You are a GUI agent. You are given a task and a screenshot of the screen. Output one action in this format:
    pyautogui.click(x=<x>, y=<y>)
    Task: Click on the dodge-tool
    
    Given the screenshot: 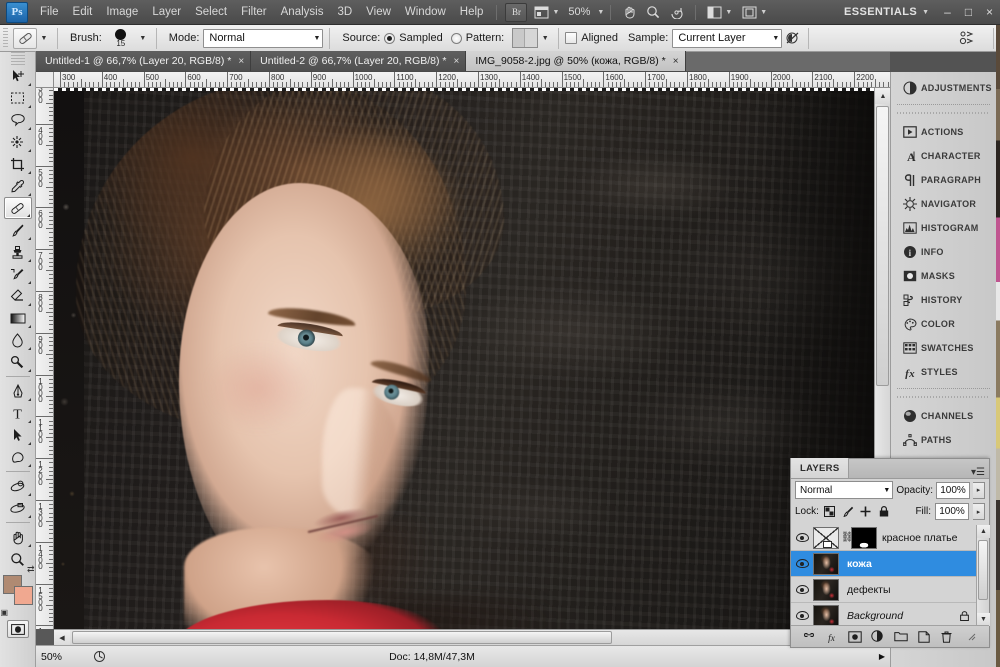 What is the action you would take?
    pyautogui.click(x=18, y=362)
    